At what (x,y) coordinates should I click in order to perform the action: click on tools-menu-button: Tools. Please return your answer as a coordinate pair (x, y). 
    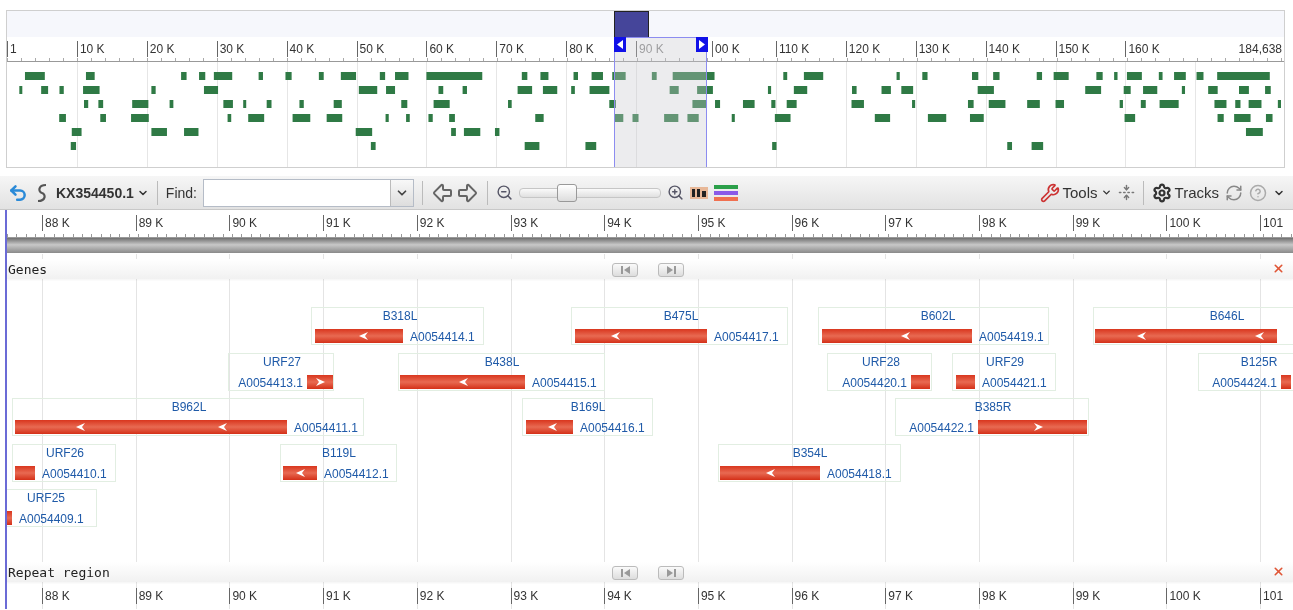
    Looking at the image, I should click on (1075, 192).